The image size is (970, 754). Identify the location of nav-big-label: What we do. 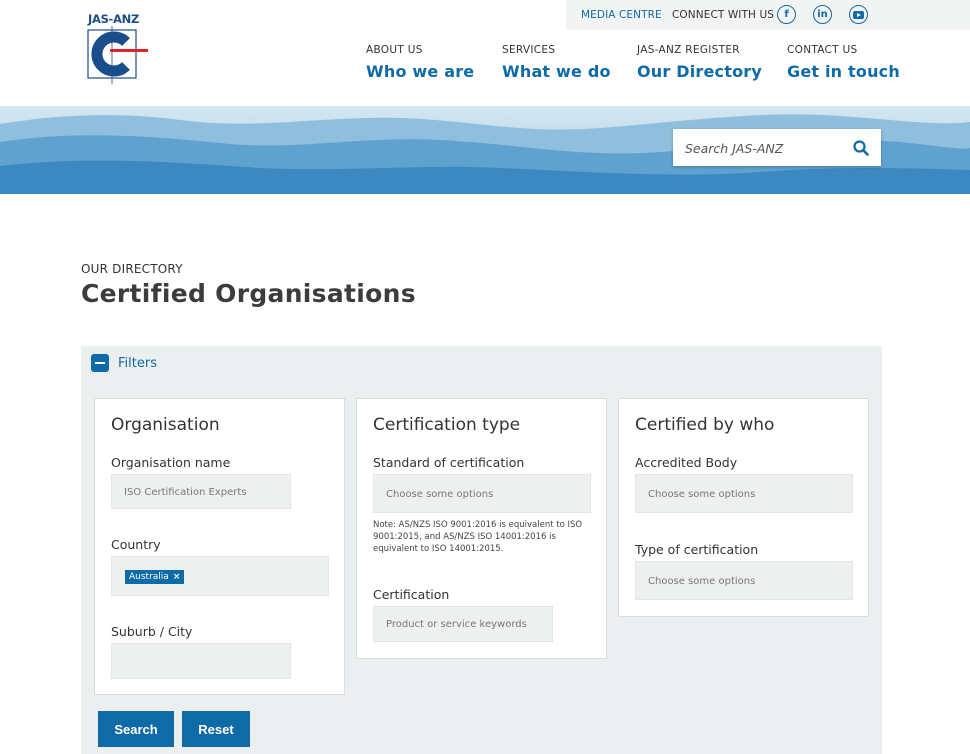
(556, 71).